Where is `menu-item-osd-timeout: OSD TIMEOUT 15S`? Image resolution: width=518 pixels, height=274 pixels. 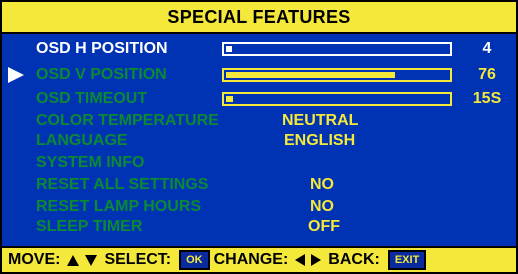
menu-item-osd-timeout: OSD TIMEOUT 15S is located at coordinates (259, 99).